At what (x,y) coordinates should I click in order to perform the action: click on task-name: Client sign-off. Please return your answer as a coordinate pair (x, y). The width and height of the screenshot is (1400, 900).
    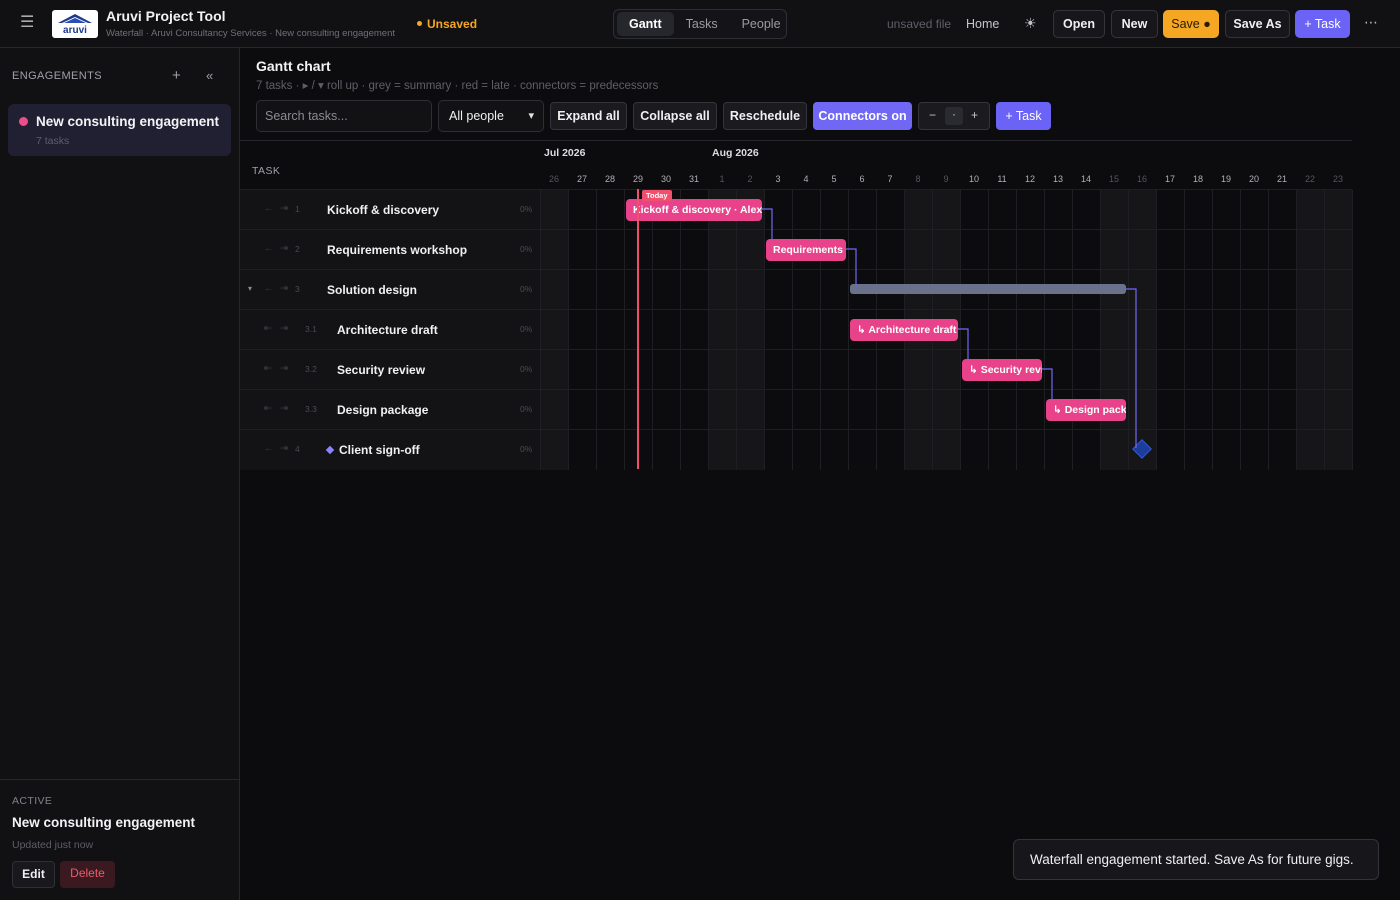
    Looking at the image, I should click on (372, 450).